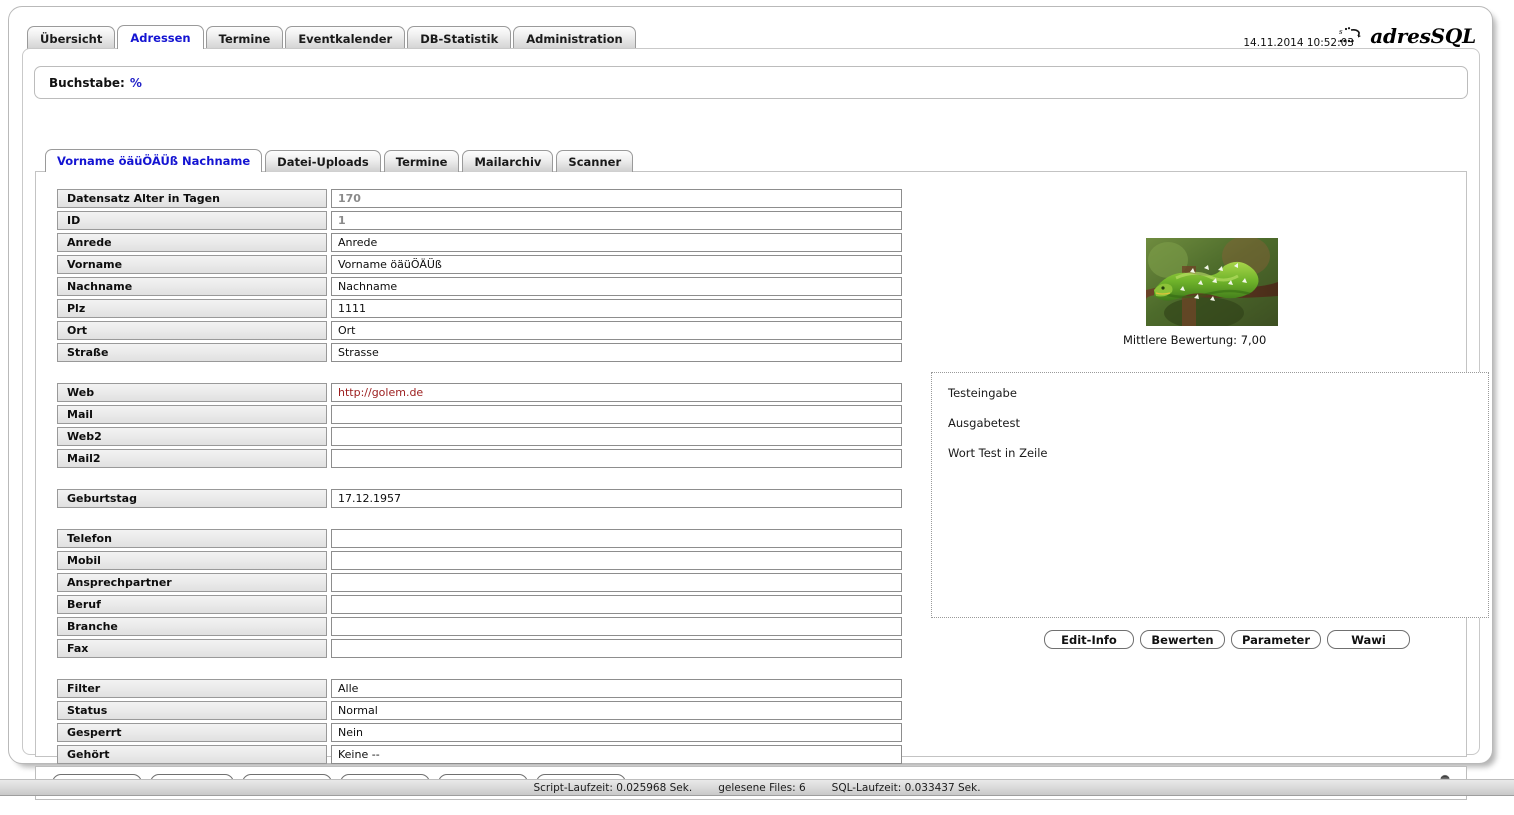 The width and height of the screenshot is (1514, 815). I want to click on rating-text: Mittlere Bewertung: 7,00, so click(1195, 340).